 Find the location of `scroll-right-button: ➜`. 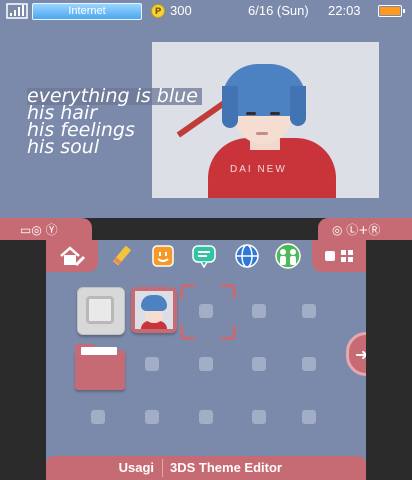

scroll-right-button: ➜ is located at coordinates (356, 354).